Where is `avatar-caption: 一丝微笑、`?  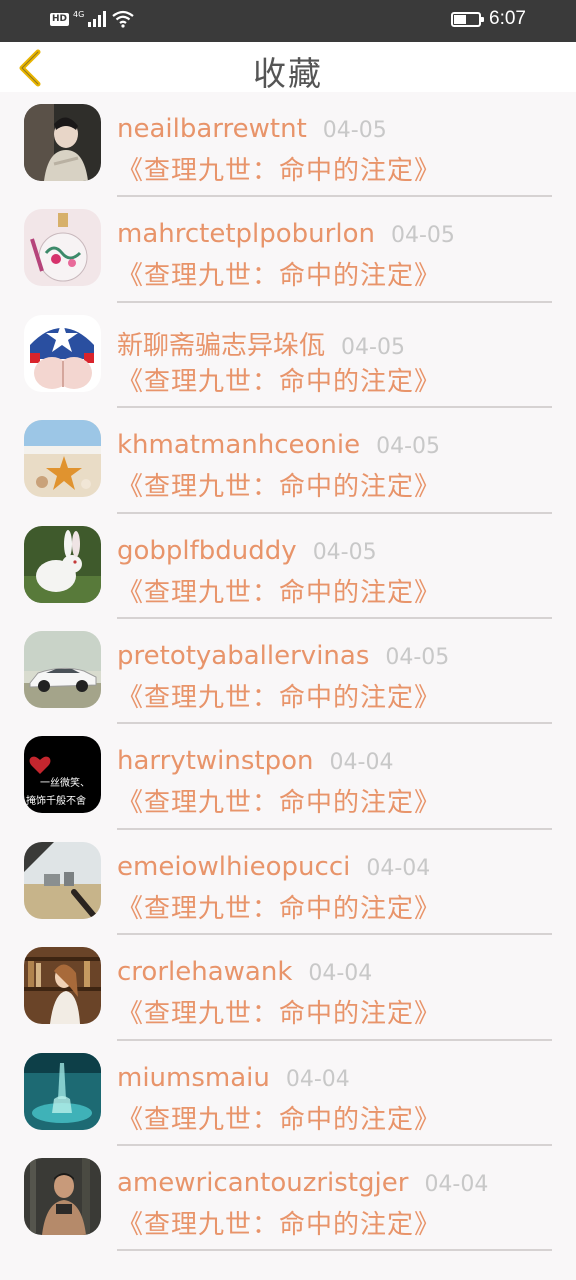
avatar-caption: 一丝微笑、 is located at coordinates (65, 782).